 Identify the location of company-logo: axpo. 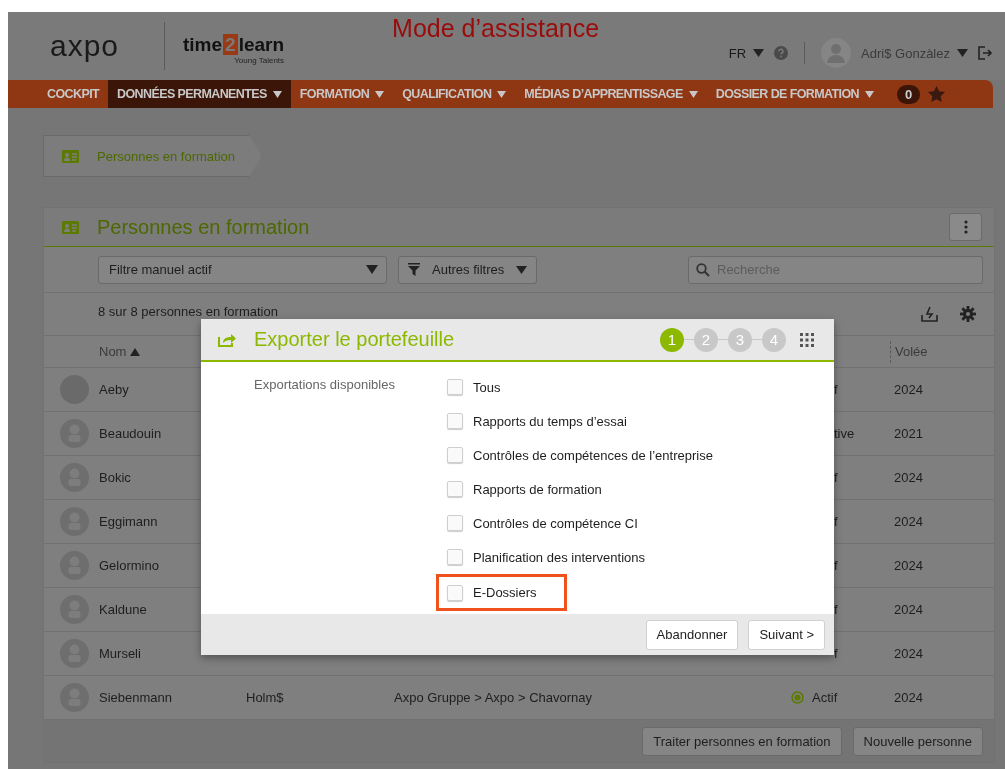
(85, 46).